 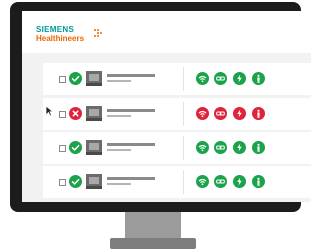 I want to click on mouse-cursor-icon, so click(x=49, y=111).